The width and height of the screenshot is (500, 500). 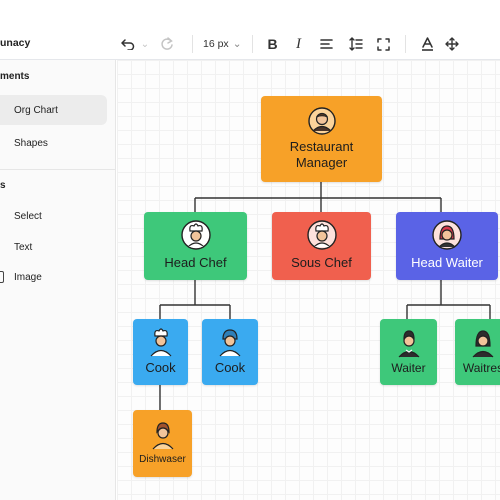 I want to click on font-size-select: 16 px ⌄, so click(x=222, y=44).